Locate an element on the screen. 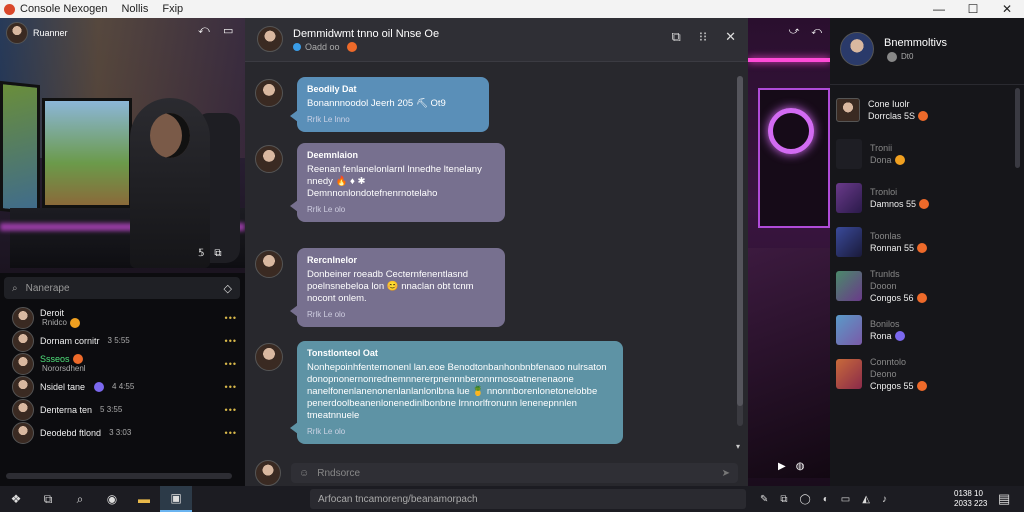 The height and width of the screenshot is (512, 1024). user-search: ⌕ Nanerape ◇ is located at coordinates (122, 288).